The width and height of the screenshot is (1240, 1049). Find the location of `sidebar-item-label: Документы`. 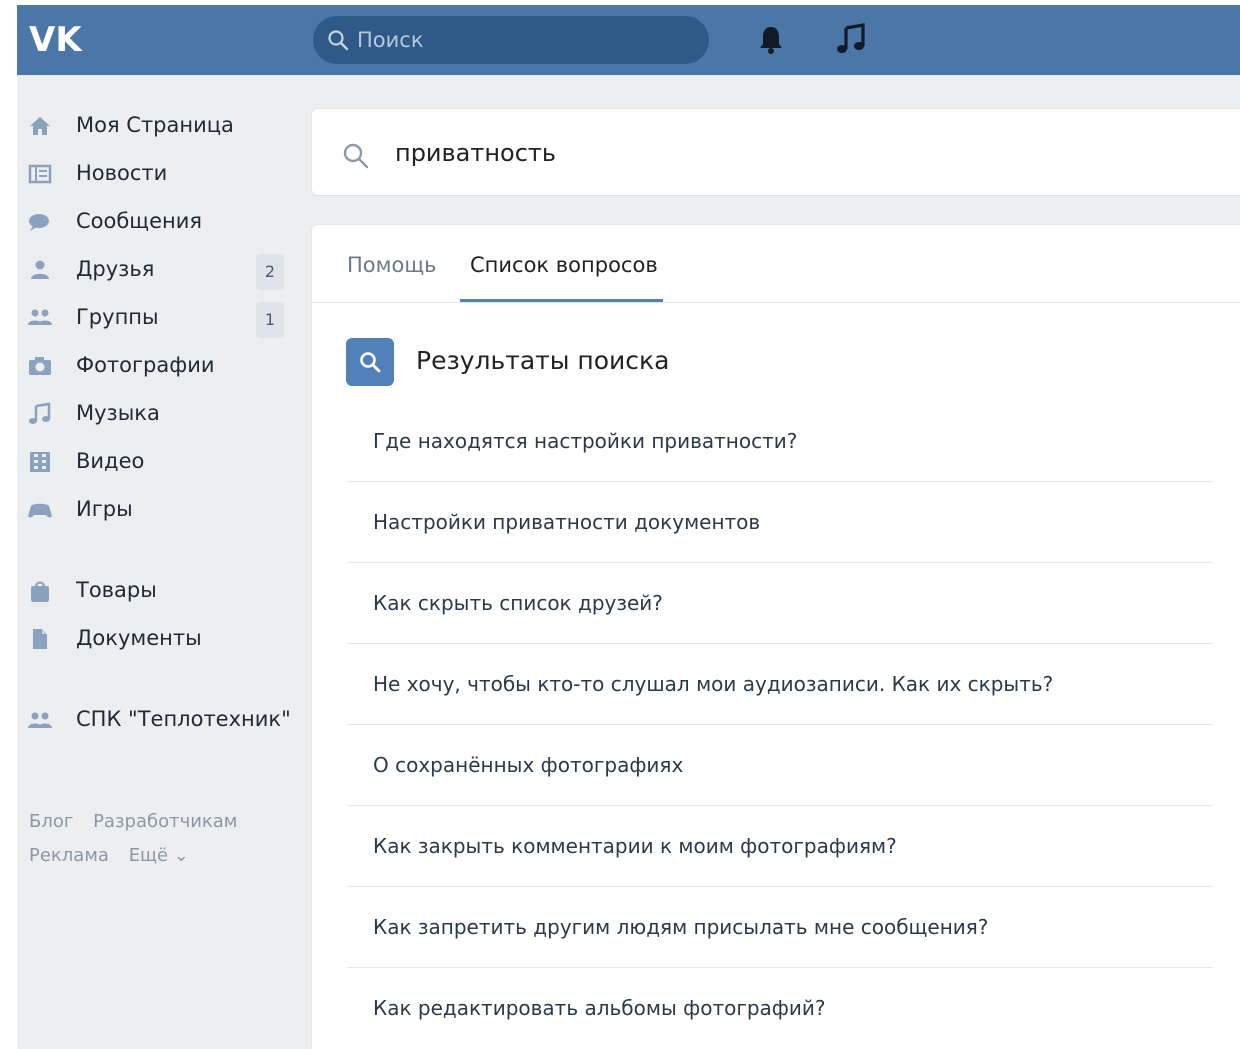

sidebar-item-label: Документы is located at coordinates (139, 638).